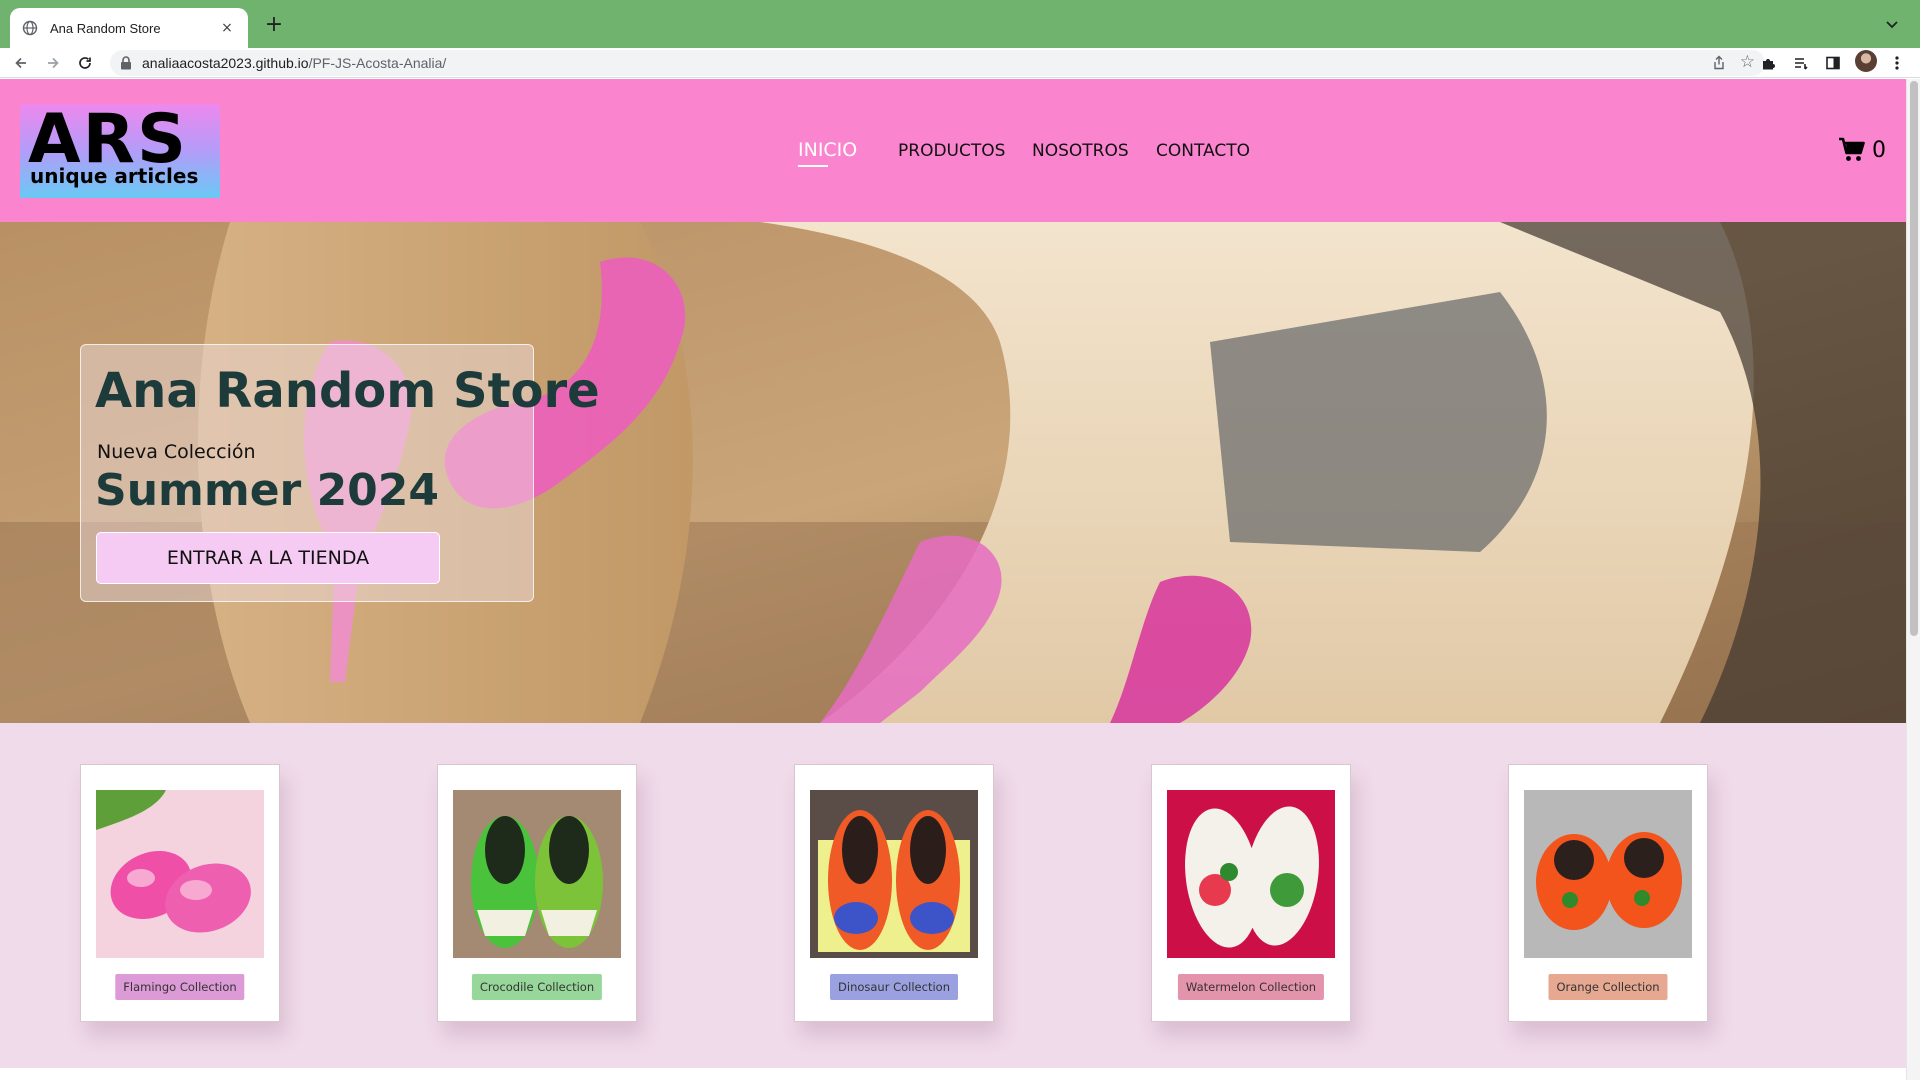 The image size is (1920, 1080). What do you see at coordinates (126, 63) in the screenshot?
I see `lock-icon` at bounding box center [126, 63].